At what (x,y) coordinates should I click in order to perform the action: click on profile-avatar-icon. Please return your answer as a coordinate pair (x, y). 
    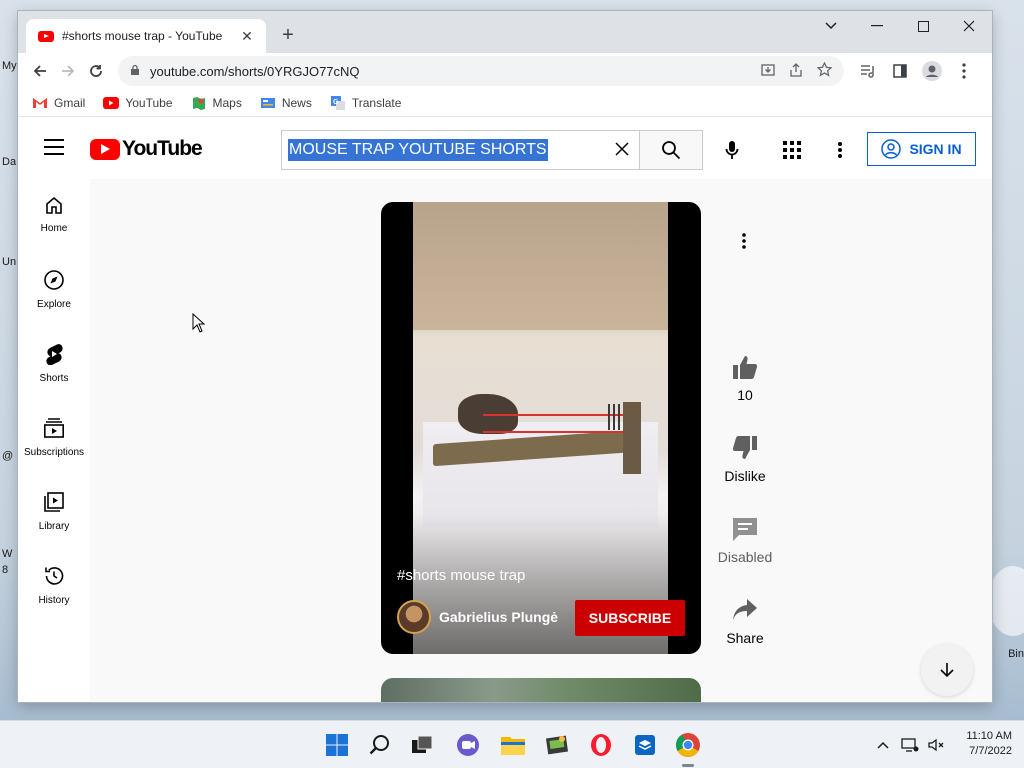
    Looking at the image, I should click on (932, 71).